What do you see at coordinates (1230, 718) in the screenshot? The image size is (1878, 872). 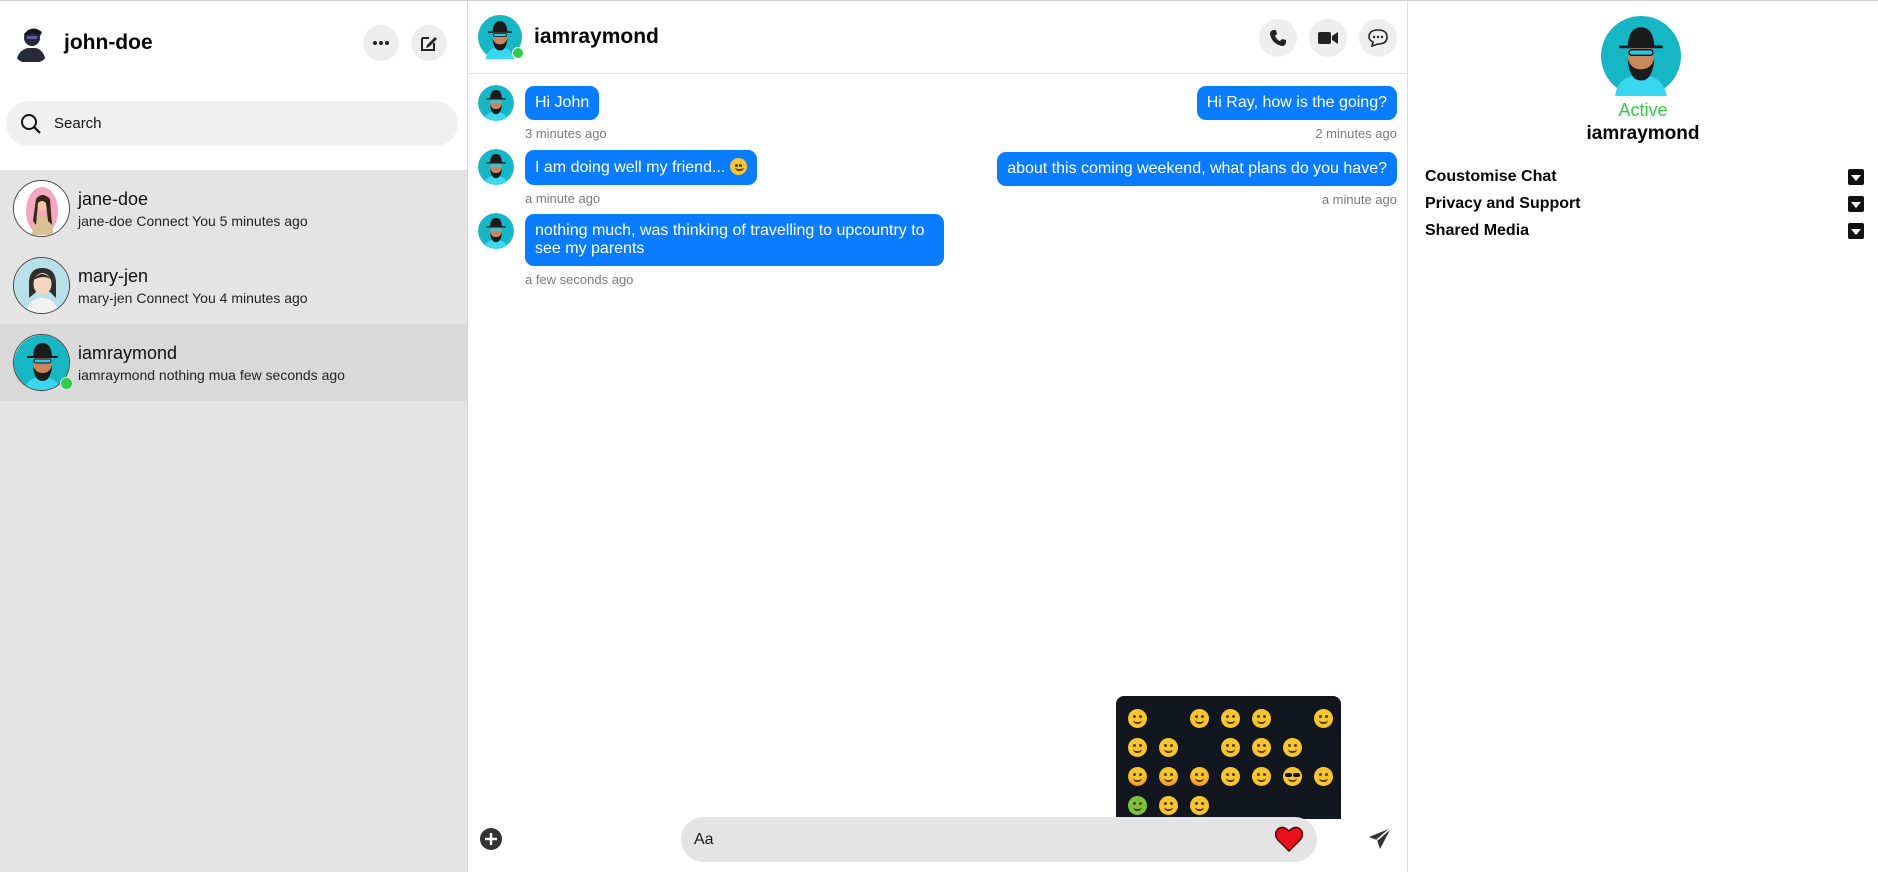 I see `emoji-grin-icon` at bounding box center [1230, 718].